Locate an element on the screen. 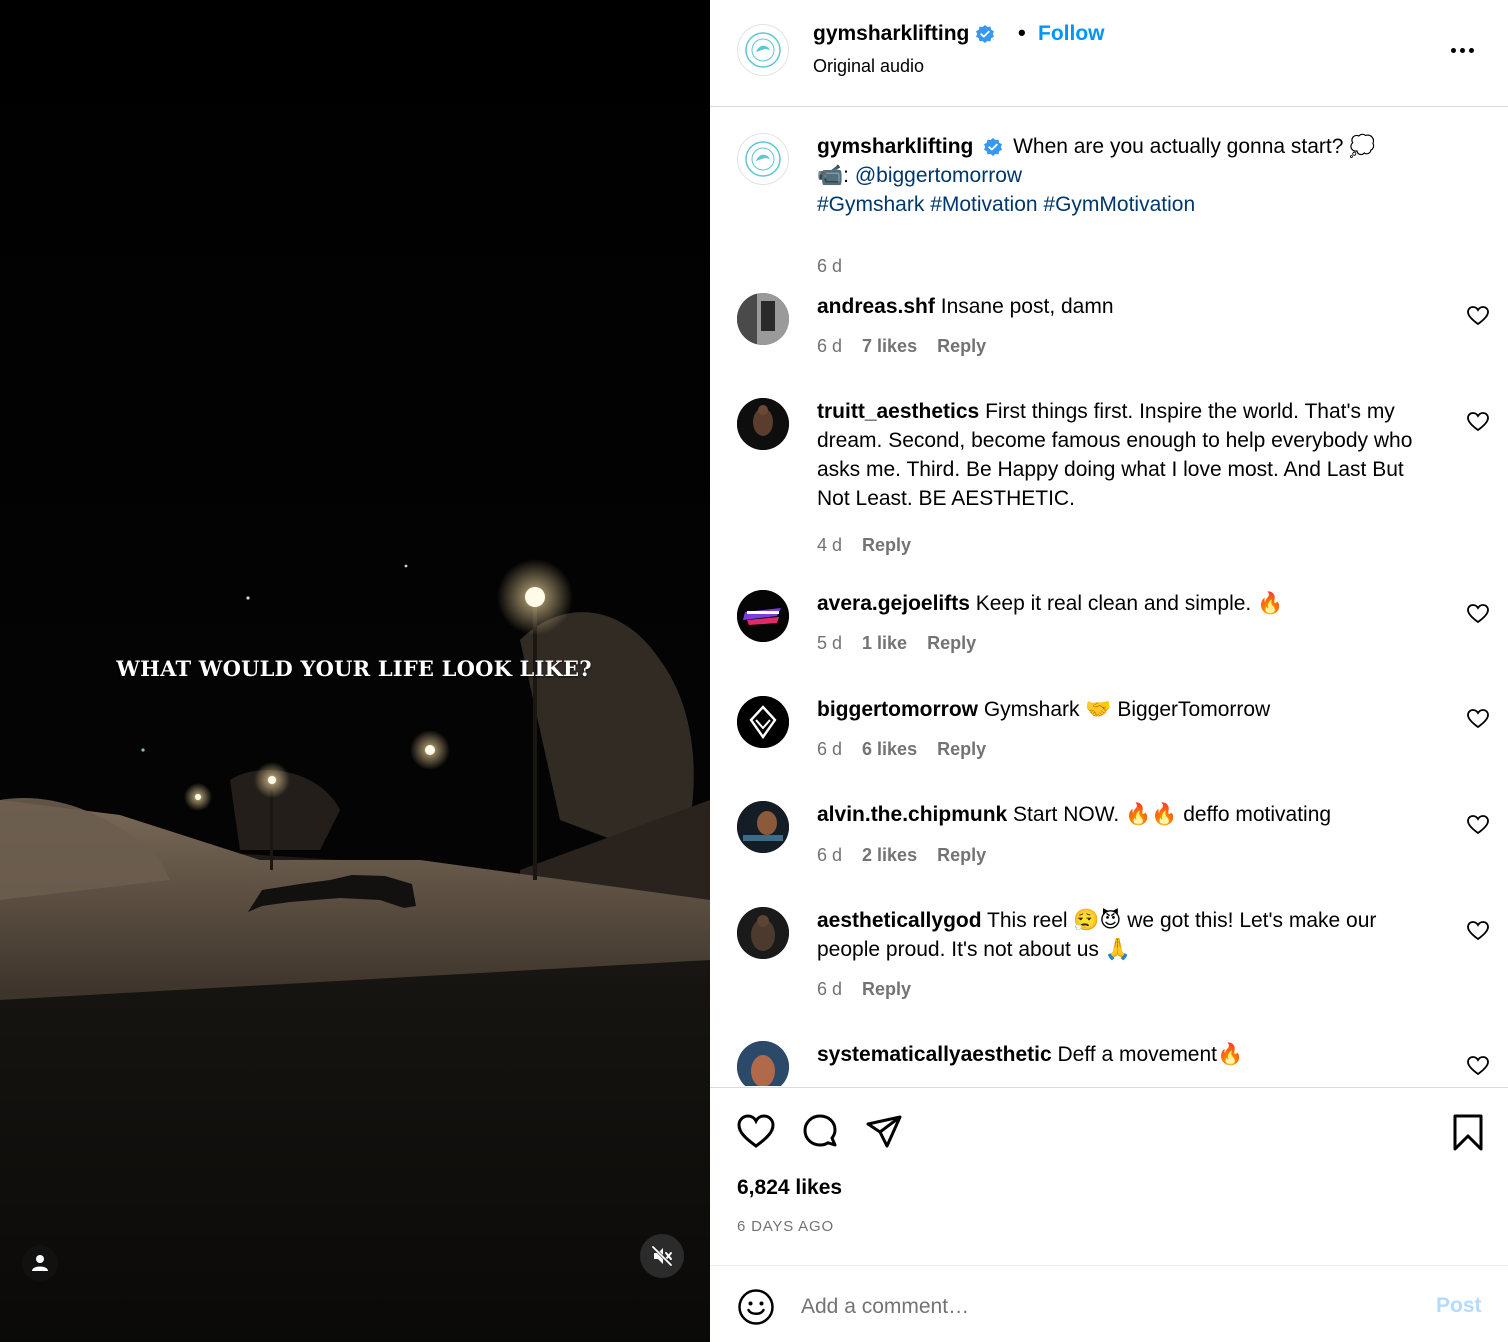 This screenshot has width=1508, height=1342. comment-likes: 6 likes is located at coordinates (889, 749).